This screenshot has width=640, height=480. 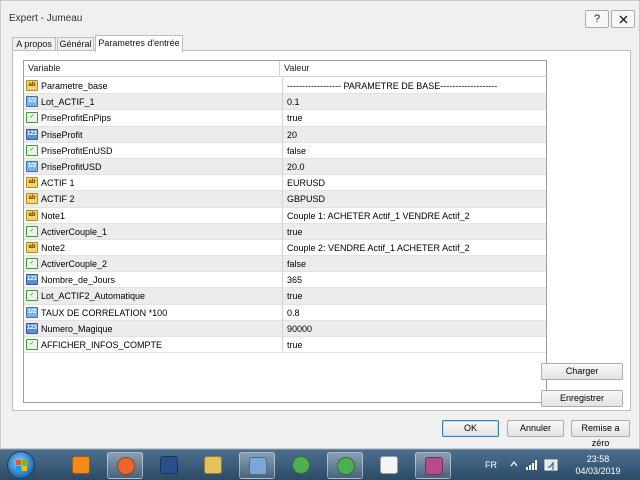 I want to click on close-button, so click(x=623, y=19).